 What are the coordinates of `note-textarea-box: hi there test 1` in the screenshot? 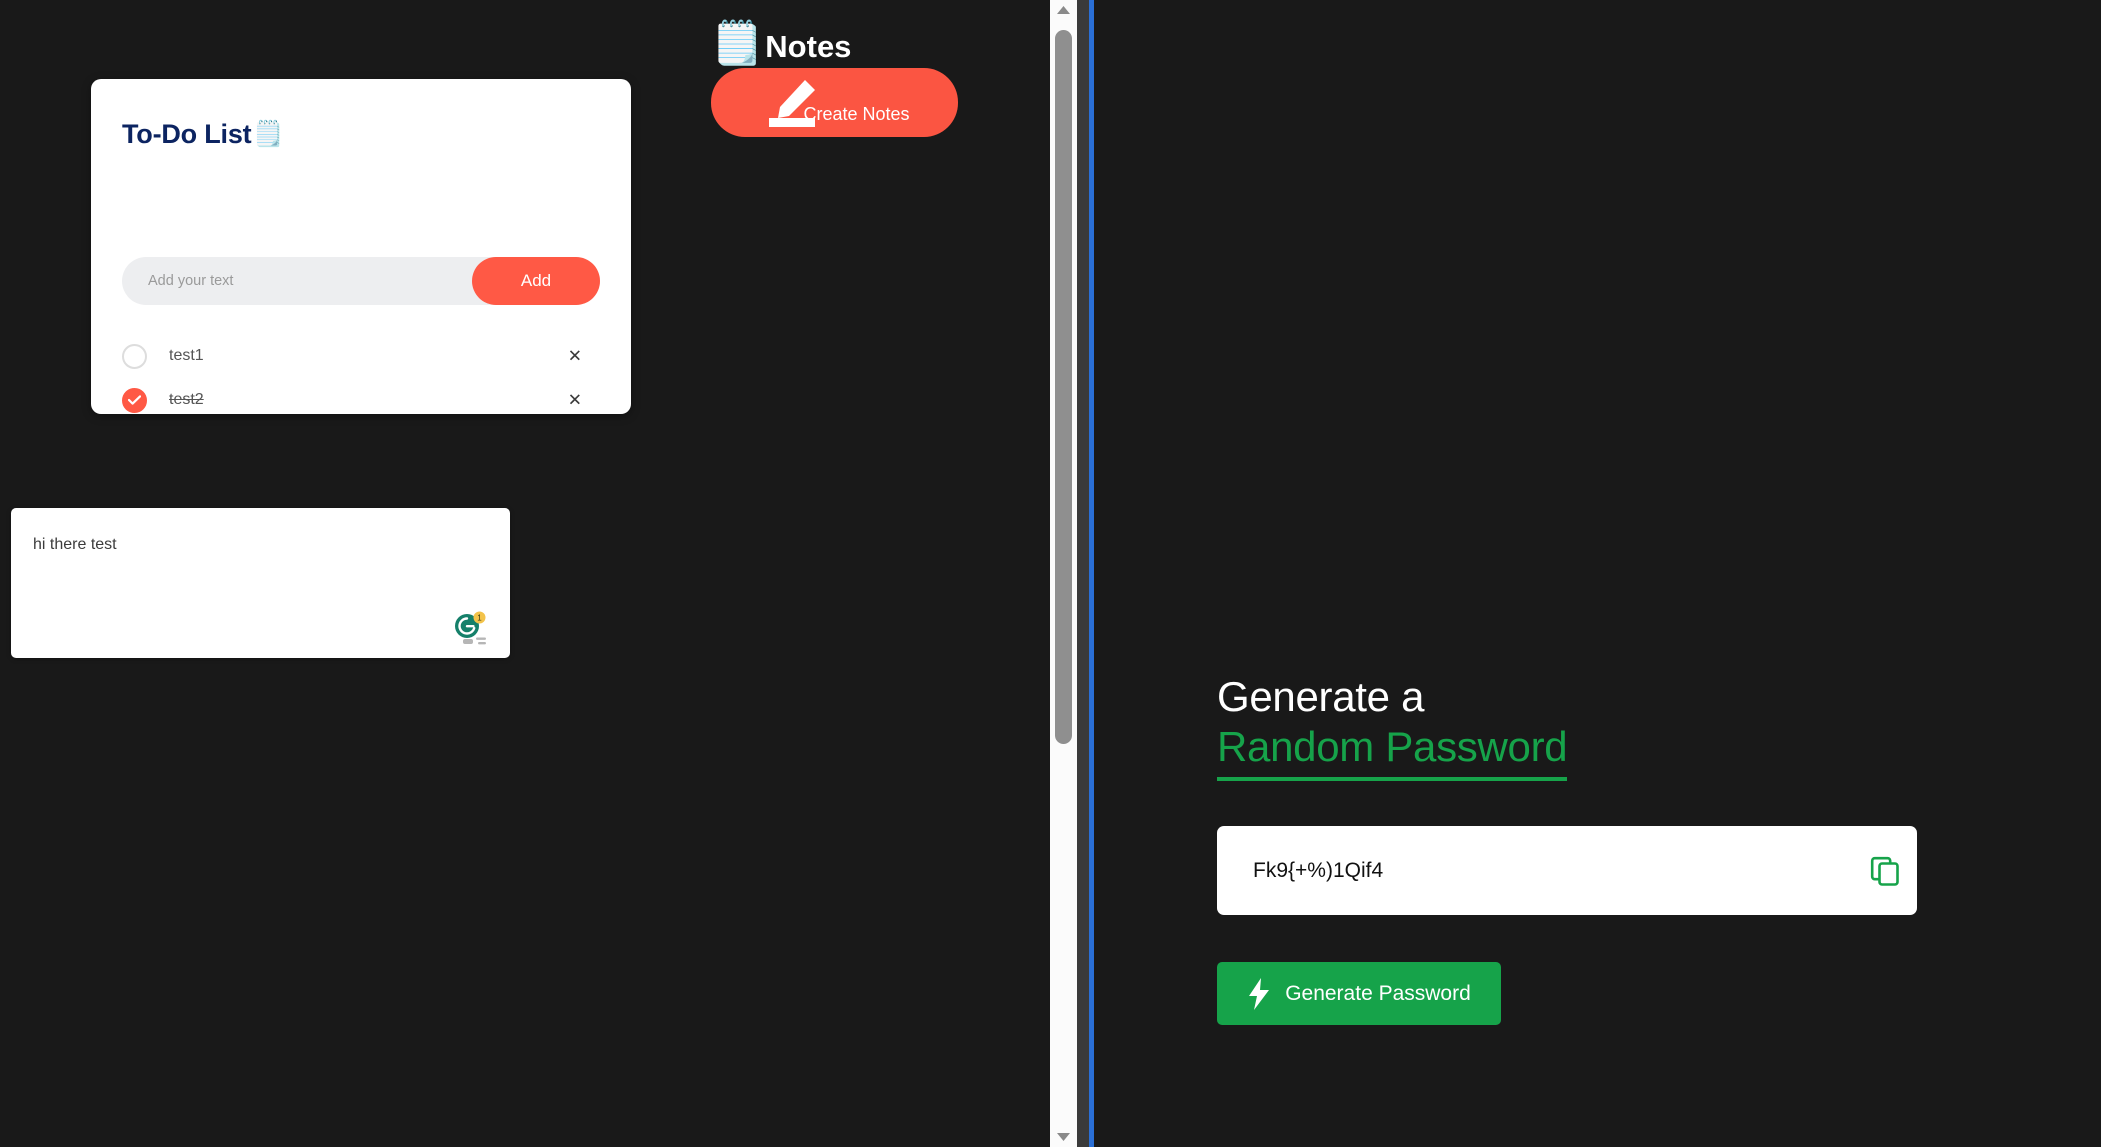 It's located at (260, 583).